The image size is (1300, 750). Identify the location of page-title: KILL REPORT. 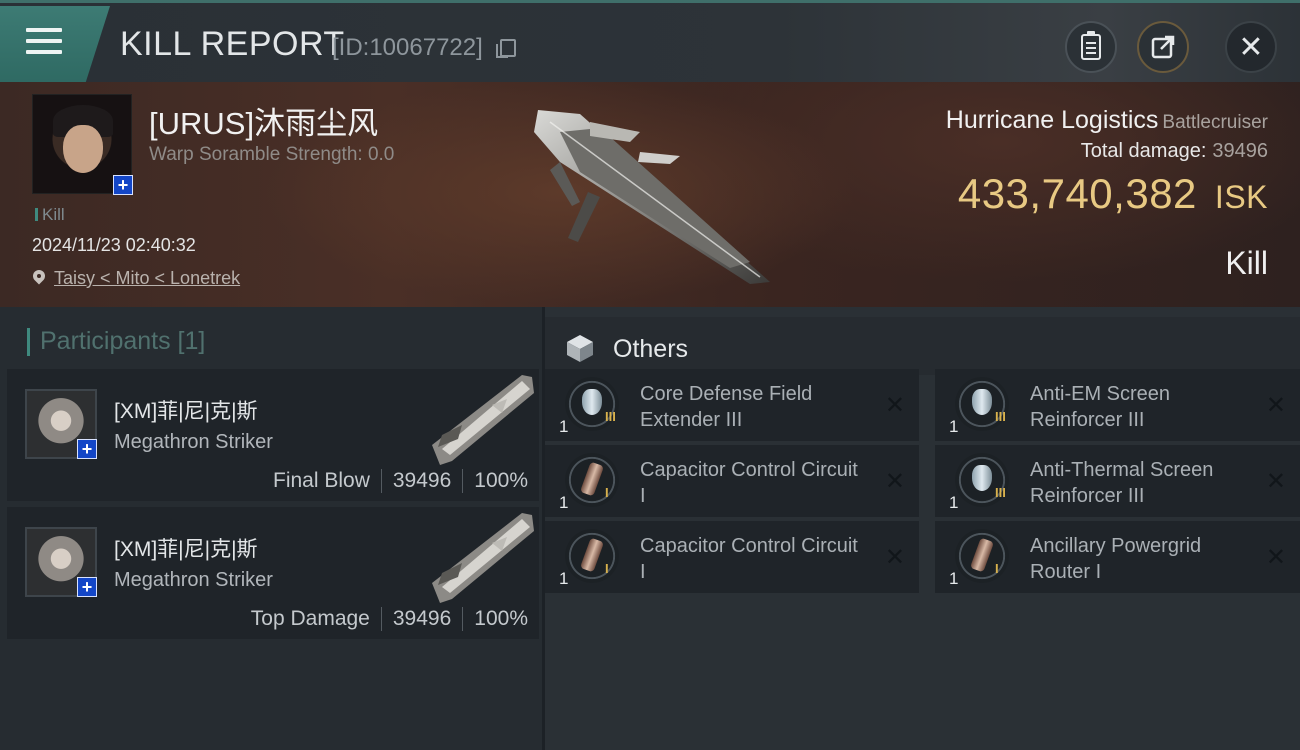
(232, 44).